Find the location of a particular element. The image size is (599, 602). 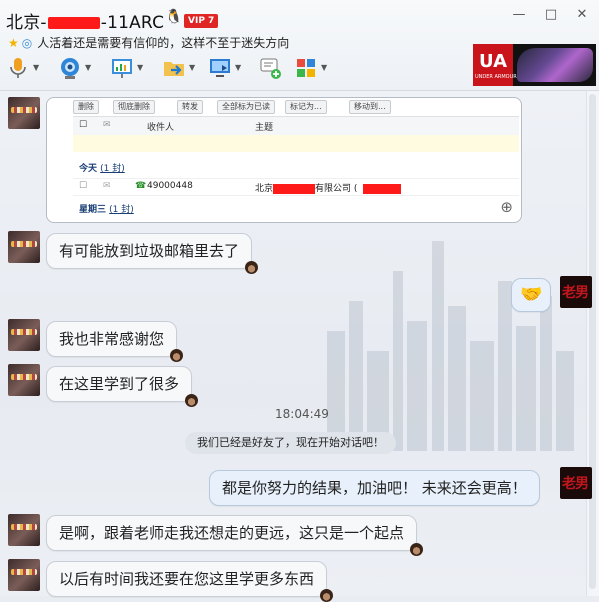

monitor-icon is located at coordinates (220, 68).